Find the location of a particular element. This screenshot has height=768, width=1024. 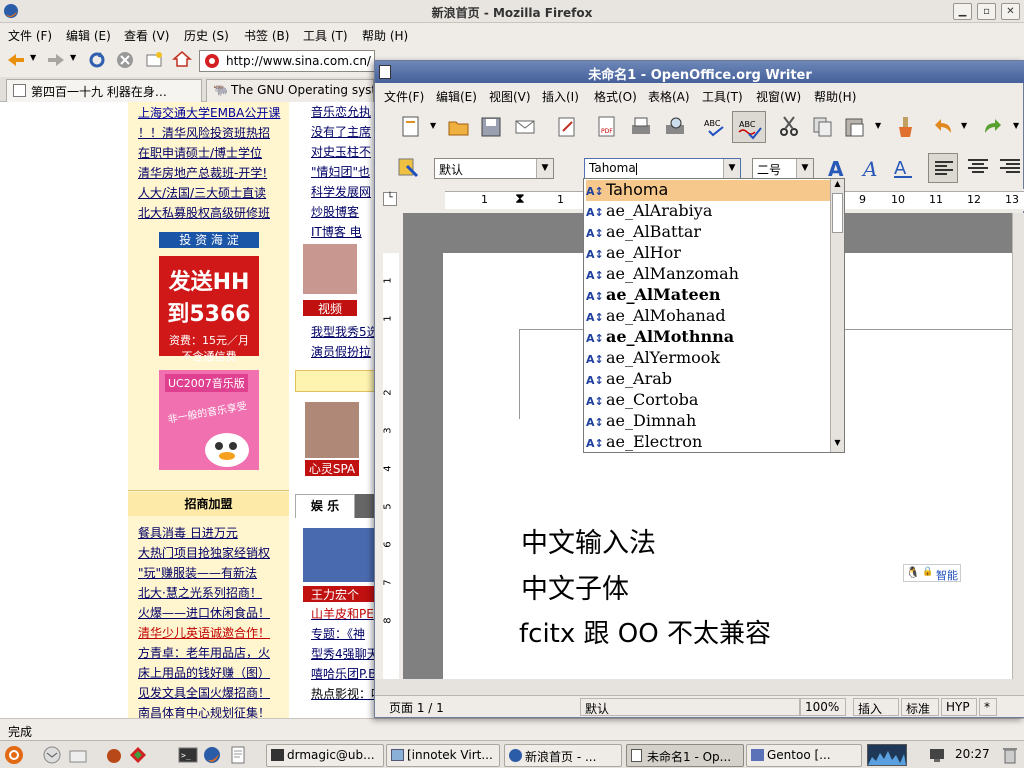

redo-dropdown-icon: ▼ is located at coordinates (1016, 125).